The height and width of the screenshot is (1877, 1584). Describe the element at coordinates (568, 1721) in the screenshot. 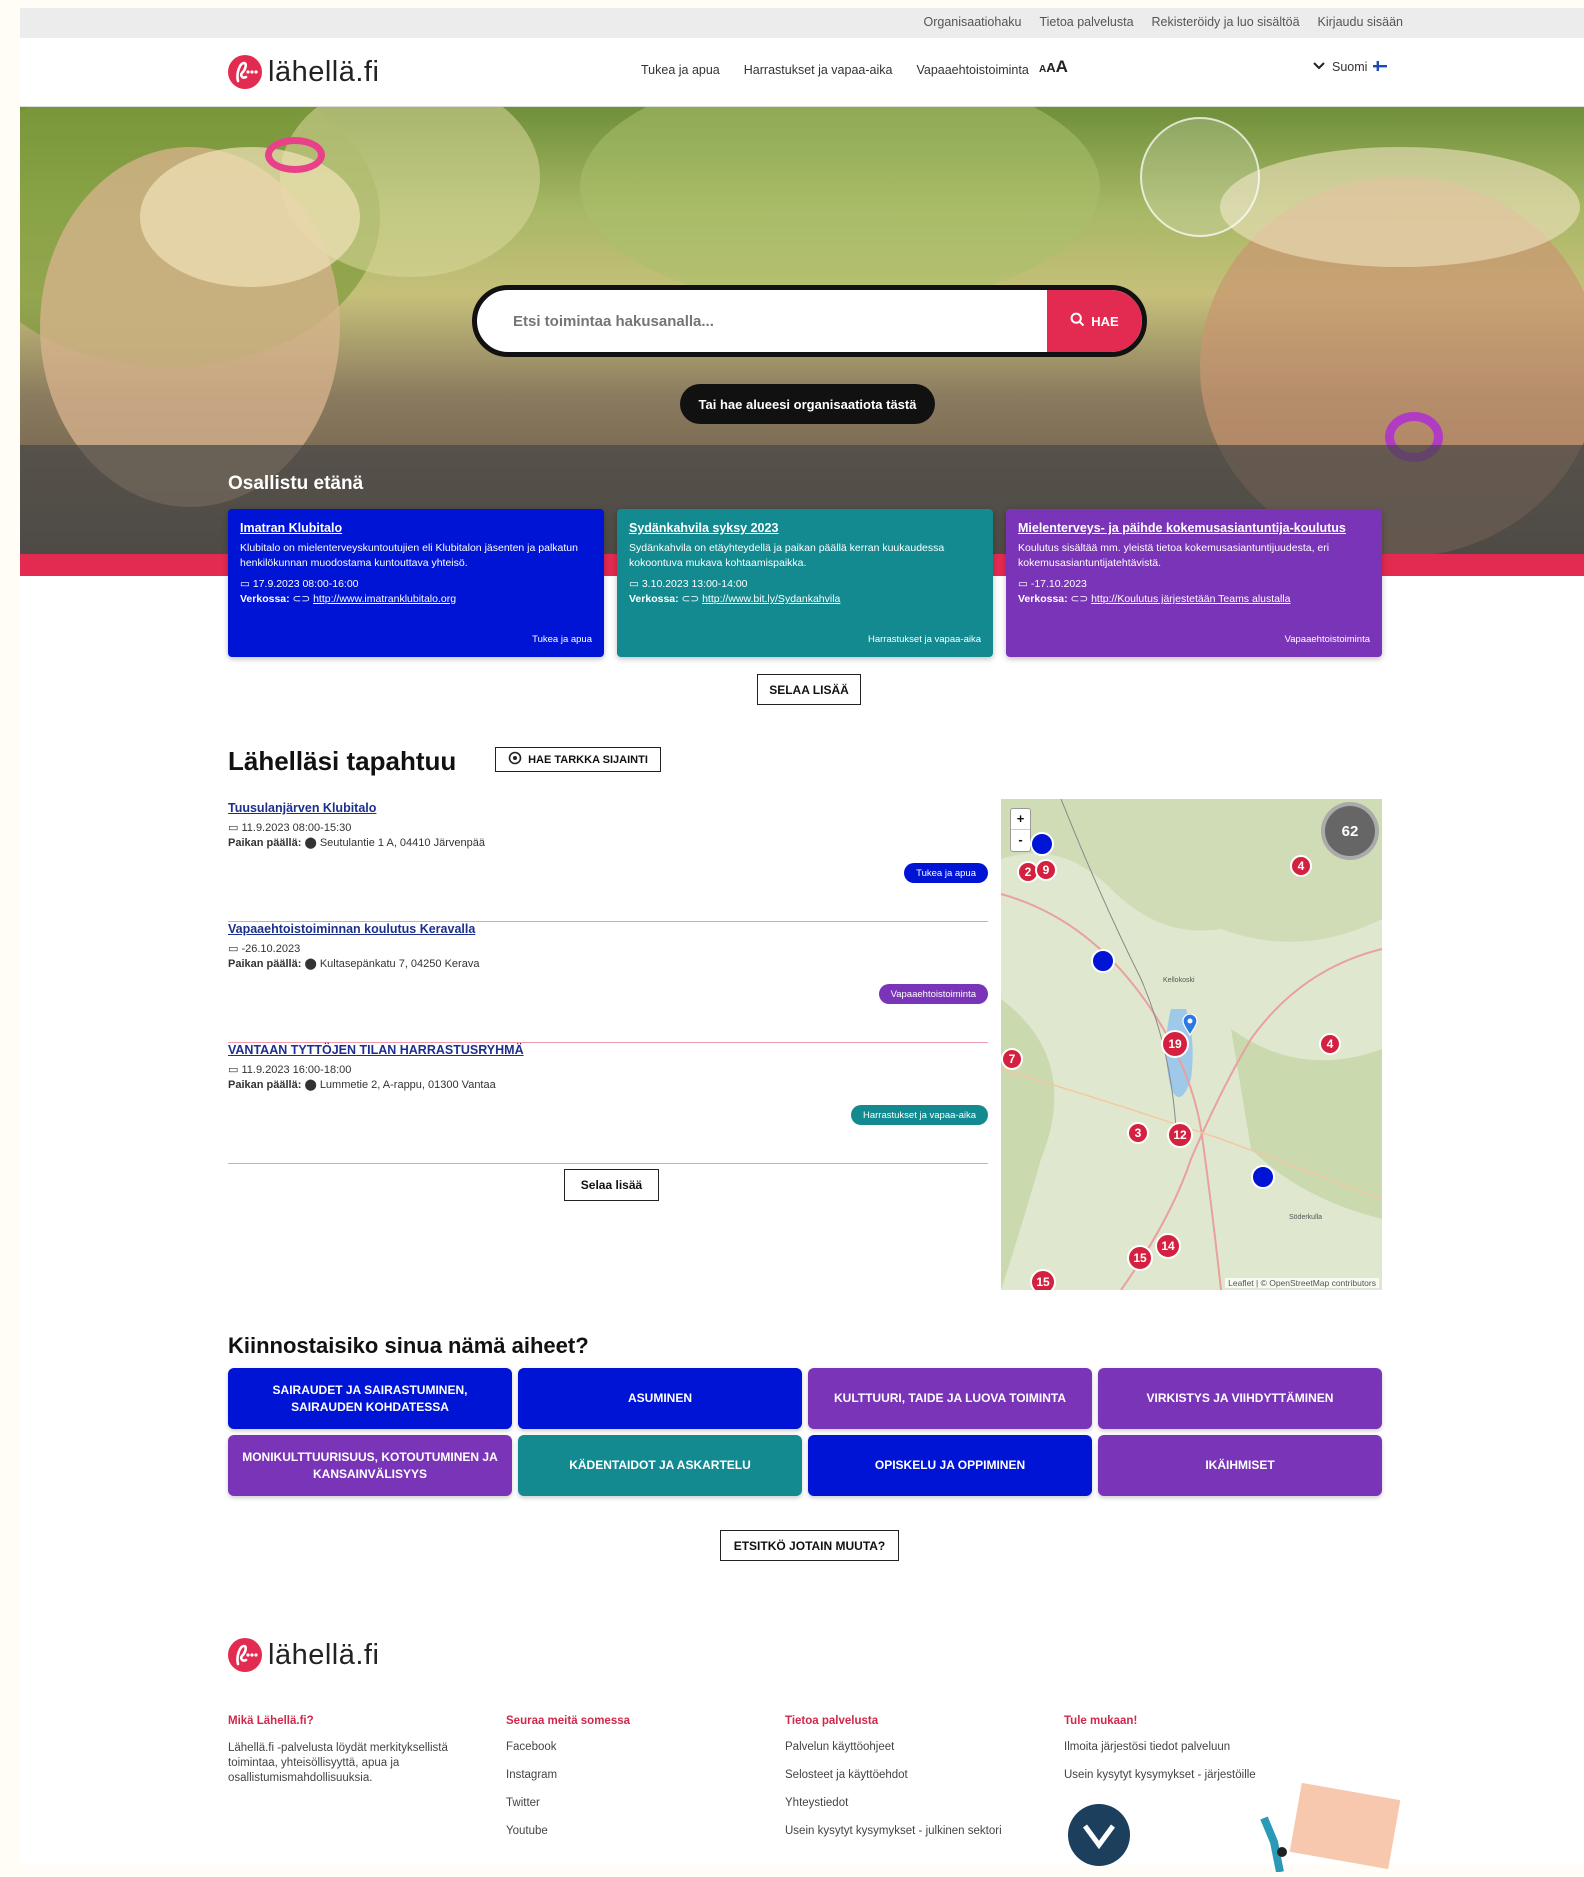

I see `footer-col-title: Seuraa meitä somessa` at that location.